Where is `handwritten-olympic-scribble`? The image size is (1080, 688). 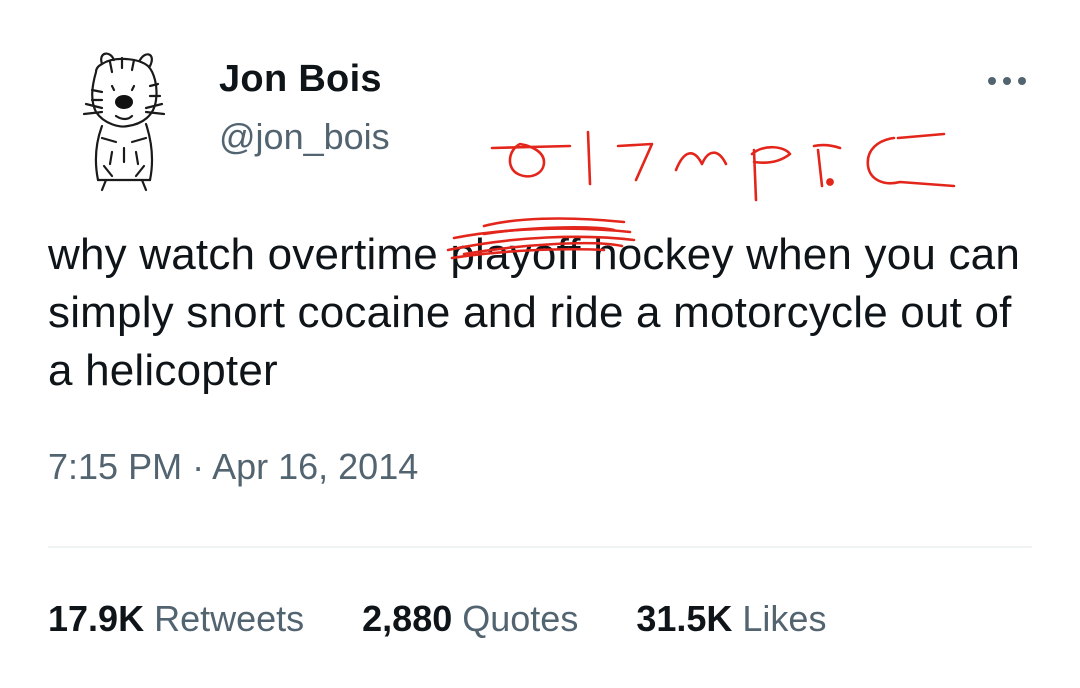 handwritten-olympic-scribble is located at coordinates (723, 166).